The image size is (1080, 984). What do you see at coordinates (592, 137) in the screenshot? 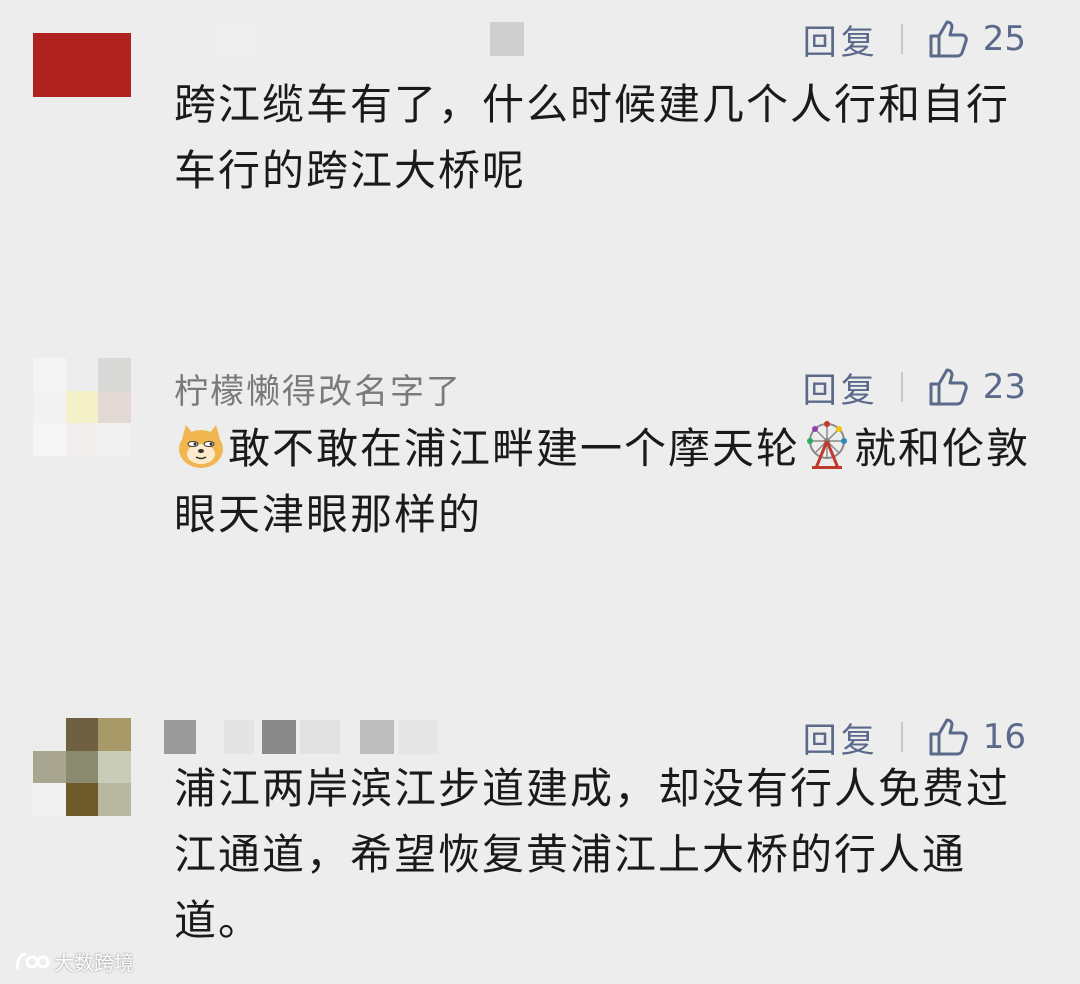
I see `comment-text: 跨江缆车有了，什么时候建几个人行和自行车行的跨江大桥呢` at bounding box center [592, 137].